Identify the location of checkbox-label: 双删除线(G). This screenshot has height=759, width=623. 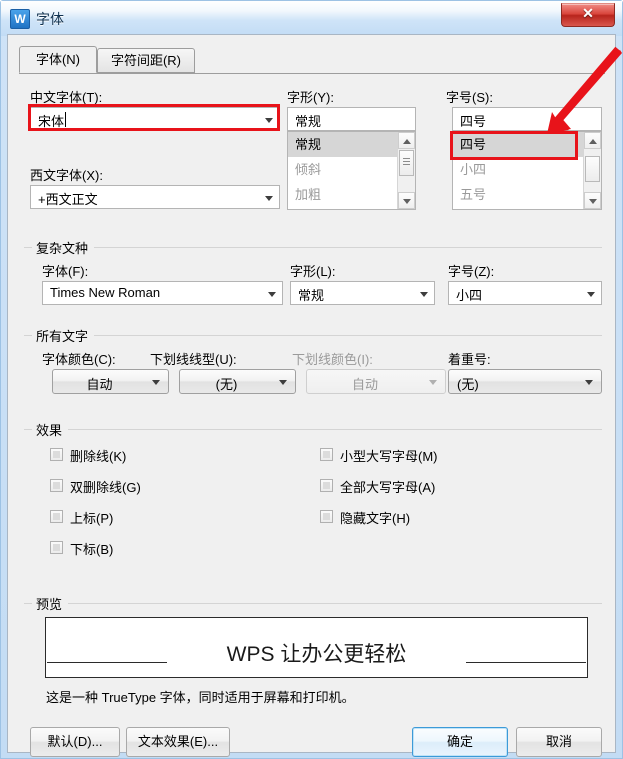
(105, 487).